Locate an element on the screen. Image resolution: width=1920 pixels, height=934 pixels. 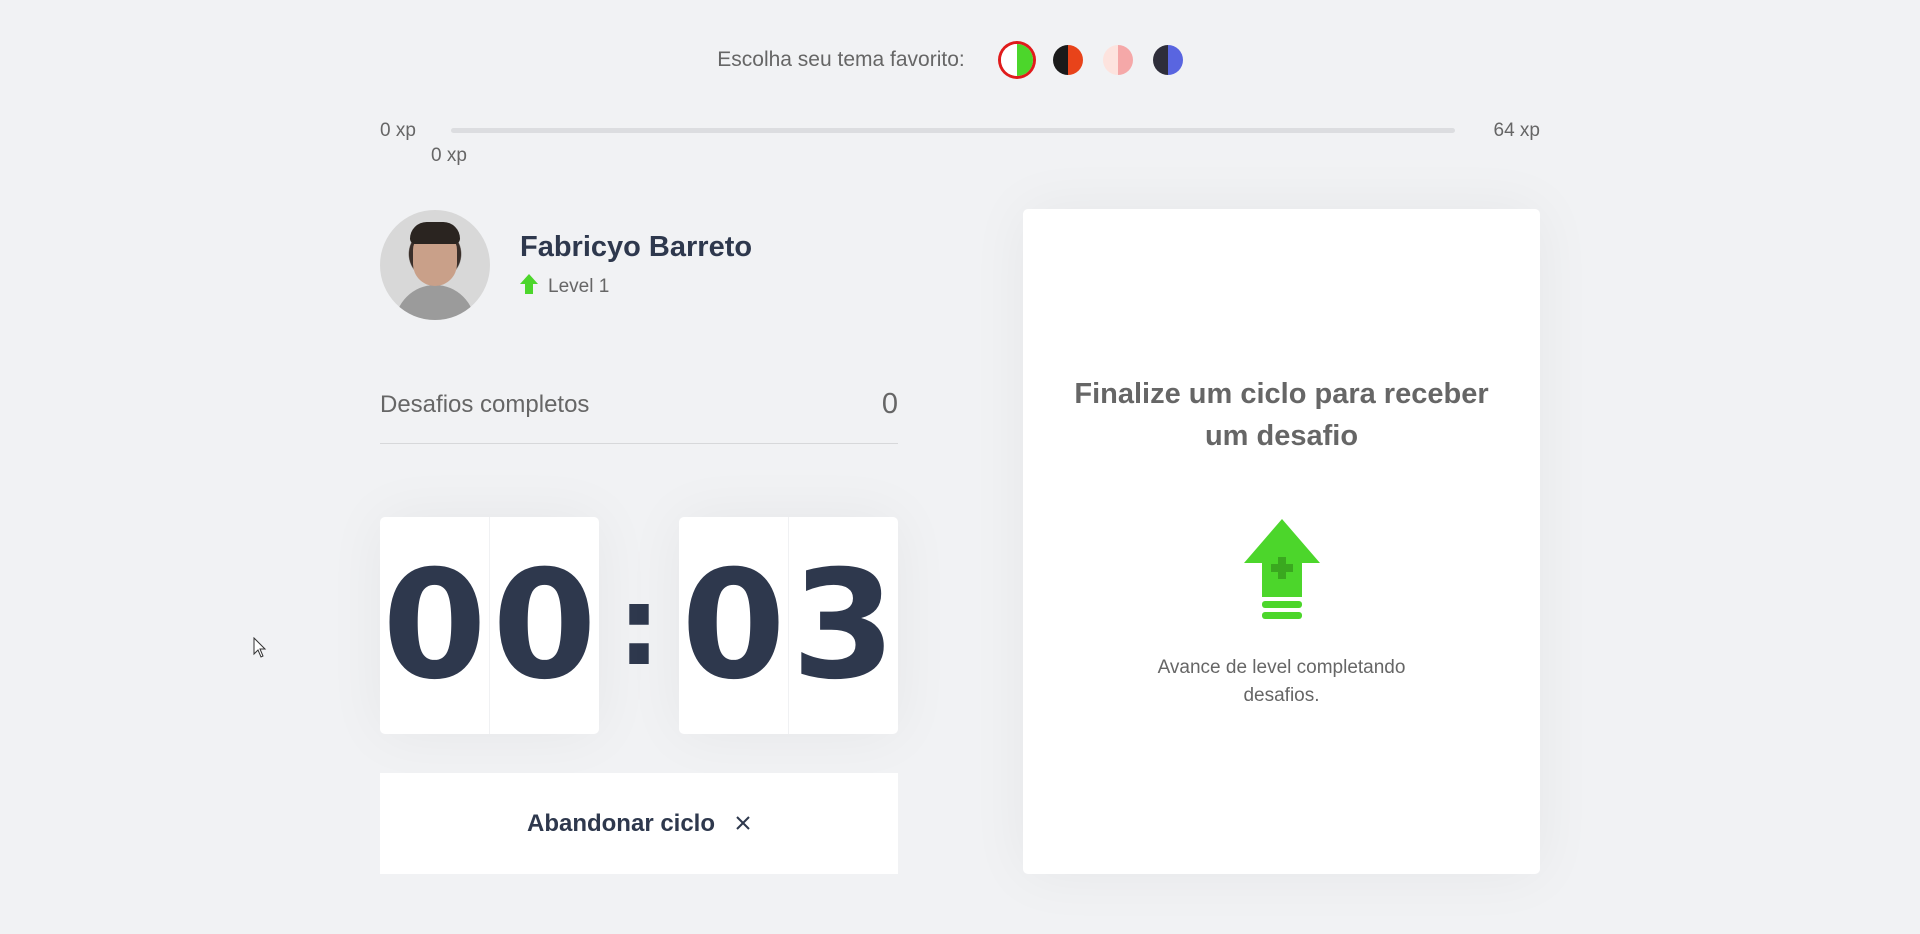
theme-swatch-orange is located at coordinates (1067, 60).